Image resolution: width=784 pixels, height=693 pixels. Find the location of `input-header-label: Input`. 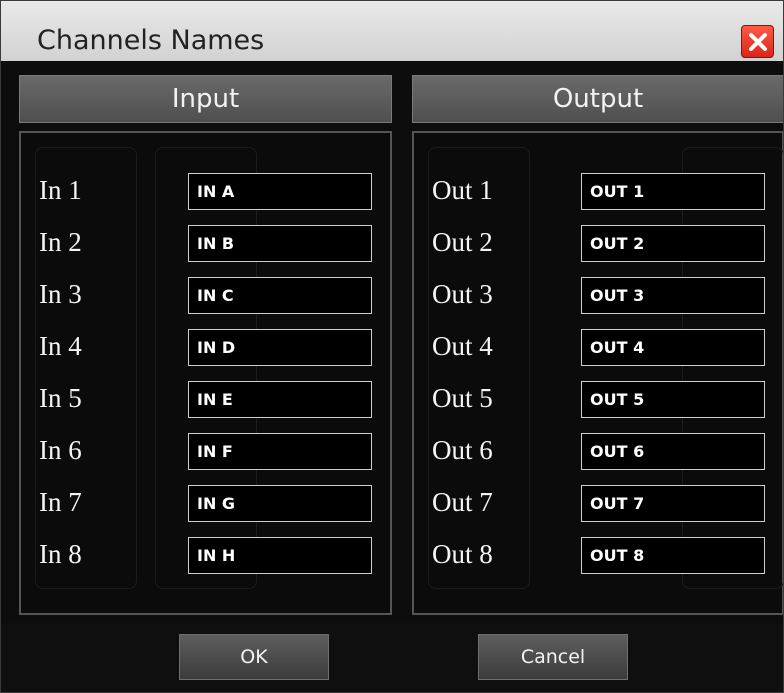

input-header-label: Input is located at coordinates (205, 99).